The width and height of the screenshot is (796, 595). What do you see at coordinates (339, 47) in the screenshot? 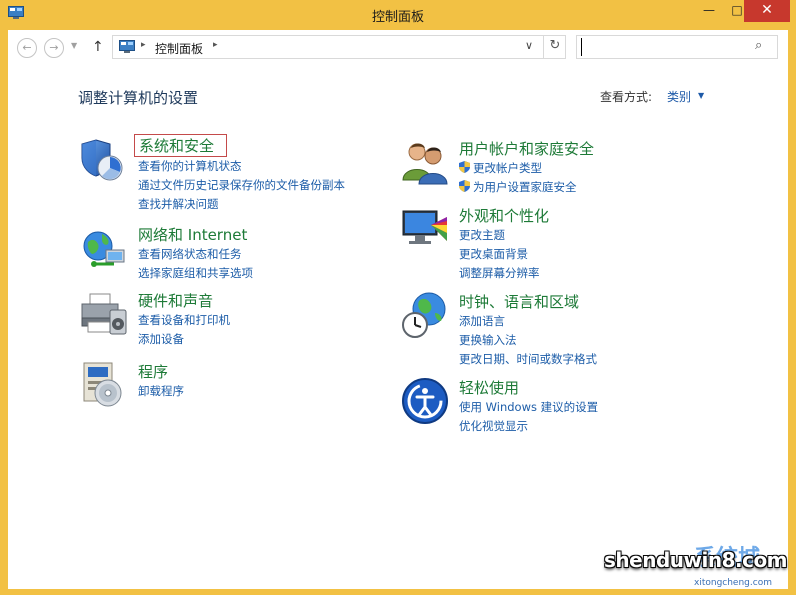
I see `address-bar: ▸ 控制面板 ▸ ∨ ↻` at bounding box center [339, 47].